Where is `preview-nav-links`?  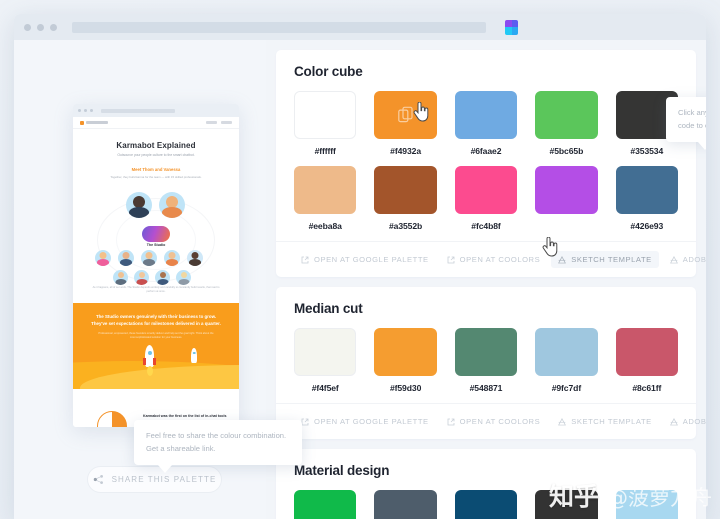
preview-nav-links is located at coordinates (219, 122).